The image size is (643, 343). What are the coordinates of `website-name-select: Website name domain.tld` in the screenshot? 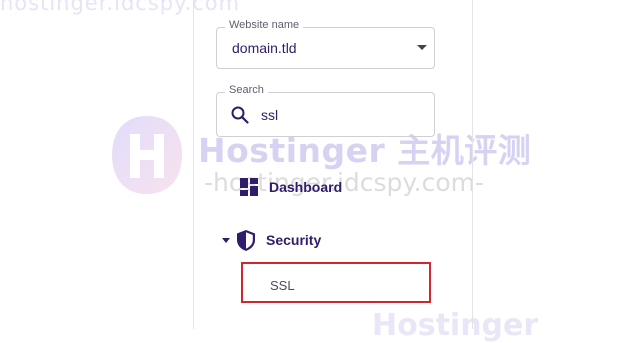 It's located at (325, 44).